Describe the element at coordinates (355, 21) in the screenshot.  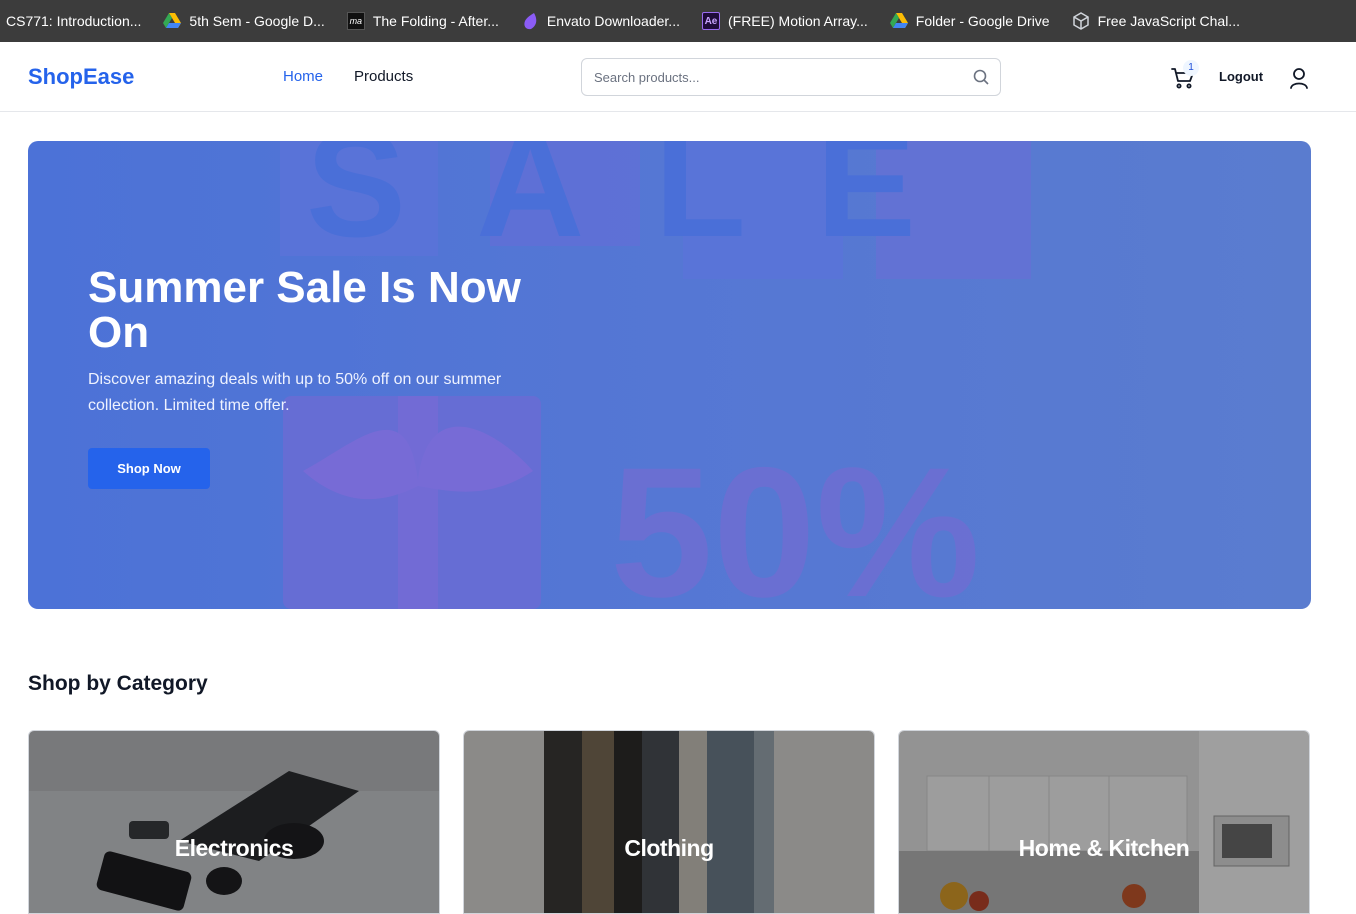
I see `motion-array-icon: ma` at that location.